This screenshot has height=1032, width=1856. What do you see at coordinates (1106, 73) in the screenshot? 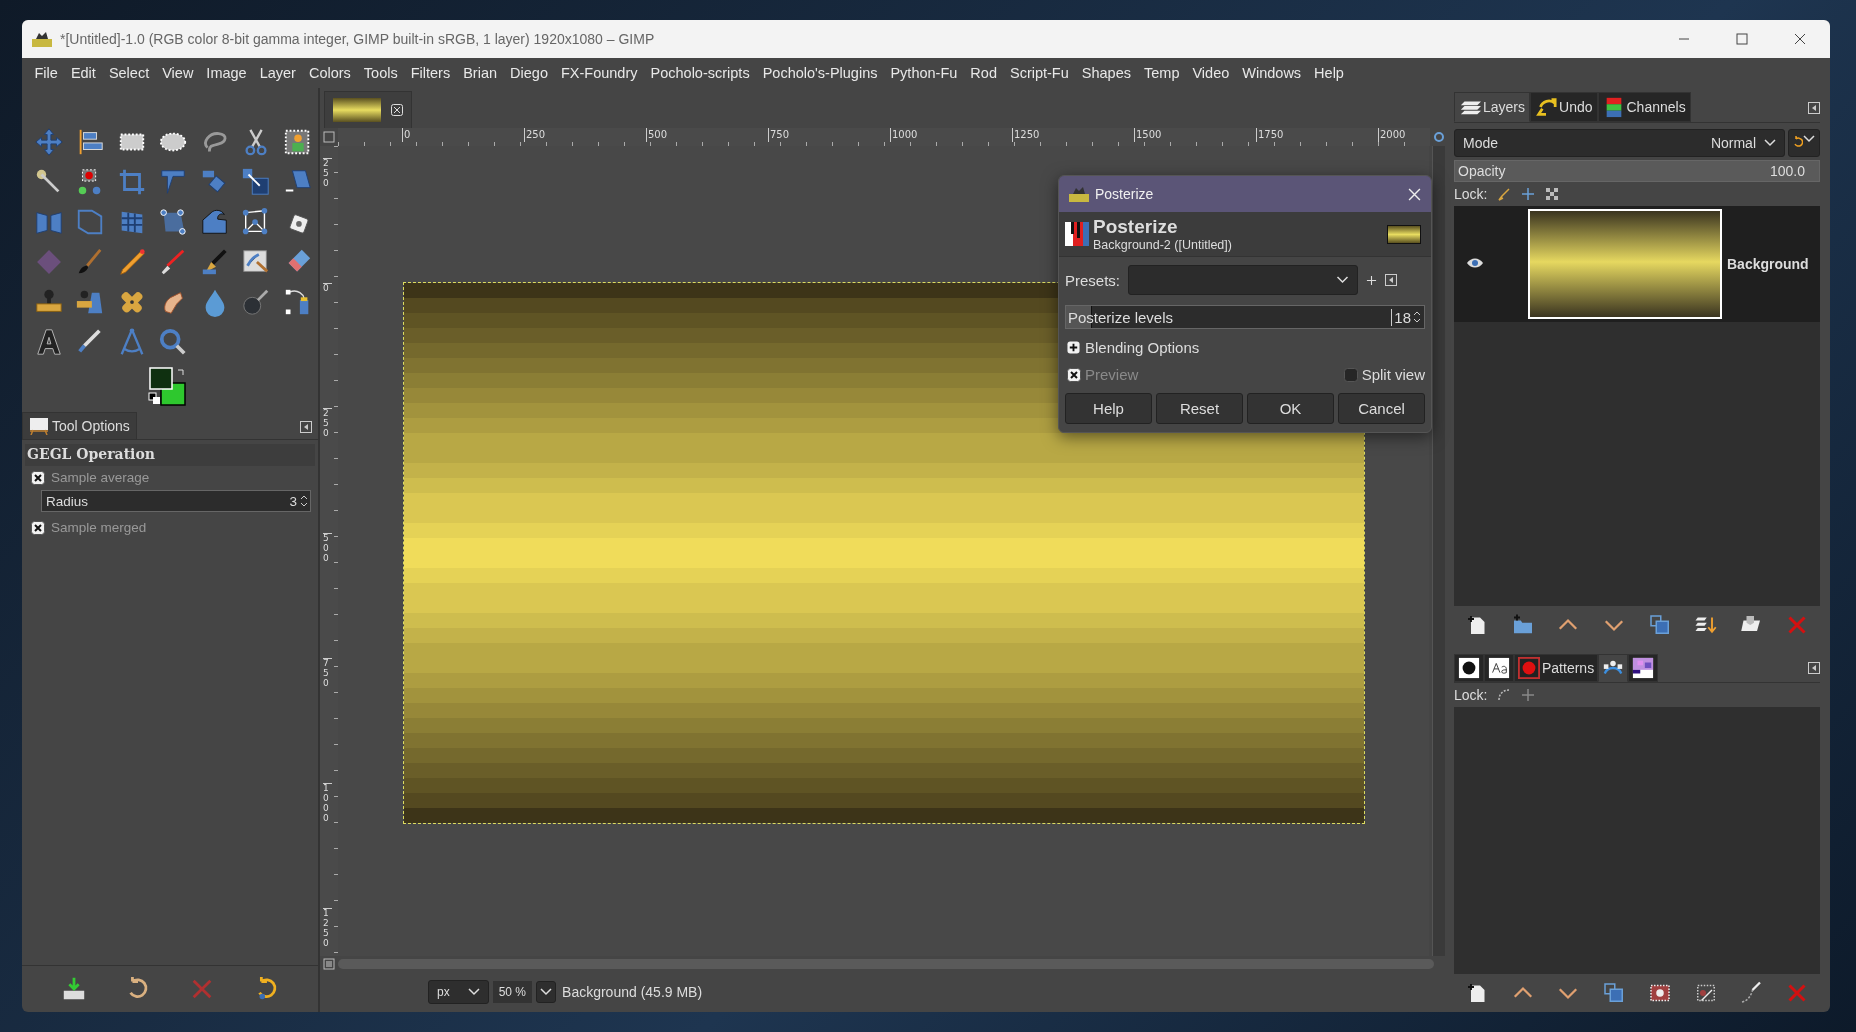
I see `menu-item: Shapes` at bounding box center [1106, 73].